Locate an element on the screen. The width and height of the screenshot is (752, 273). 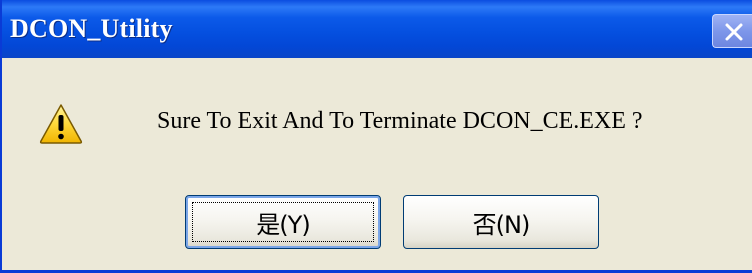
close-icon is located at coordinates (734, 32).